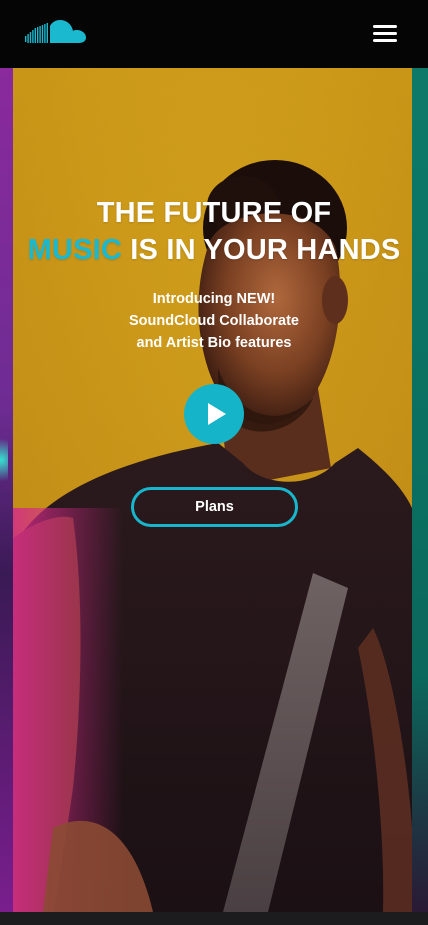 The width and height of the screenshot is (428, 925). Describe the element at coordinates (214, 343) in the screenshot. I see `hero-subtitle-line3: and Artist Bio features` at that location.